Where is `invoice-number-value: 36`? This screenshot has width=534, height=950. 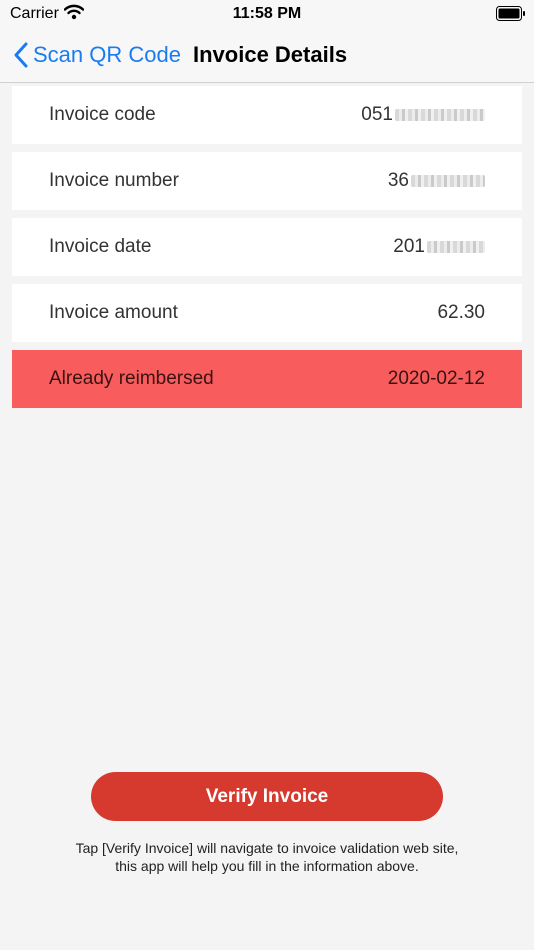
invoice-number-value: 36 is located at coordinates (398, 180).